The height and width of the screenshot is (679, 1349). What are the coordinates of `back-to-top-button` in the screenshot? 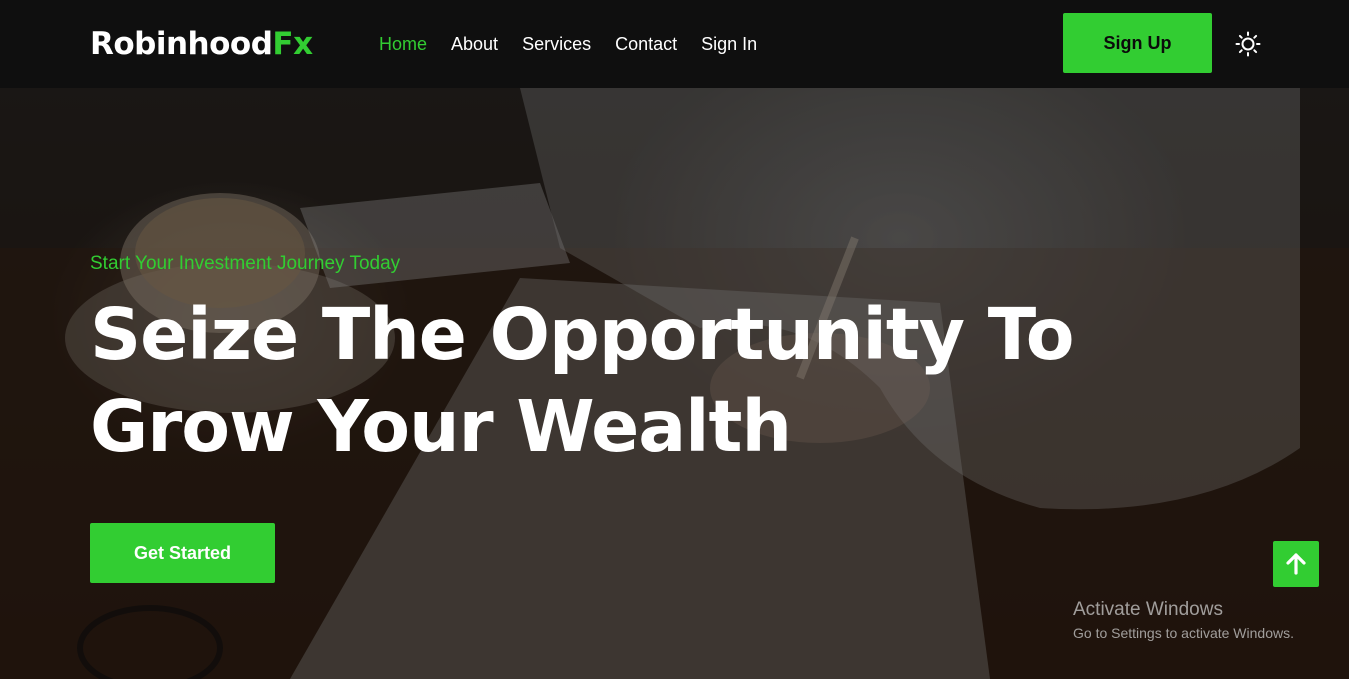 It's located at (1296, 564).